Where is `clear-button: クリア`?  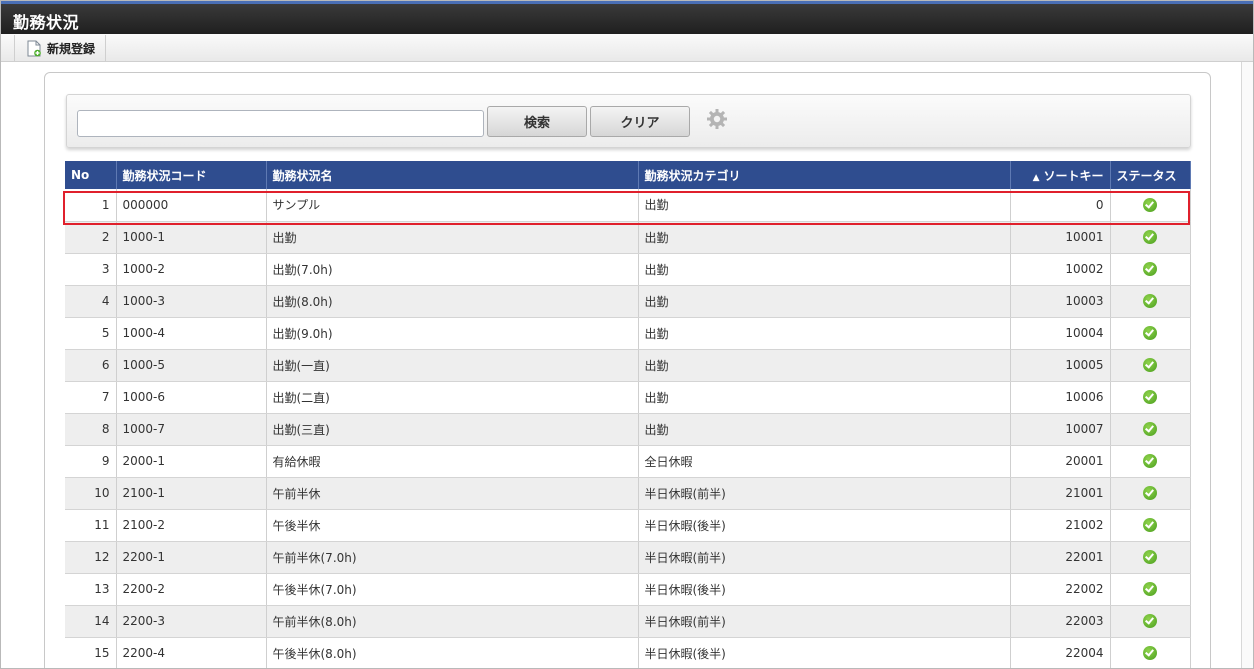
clear-button: クリア is located at coordinates (640, 121).